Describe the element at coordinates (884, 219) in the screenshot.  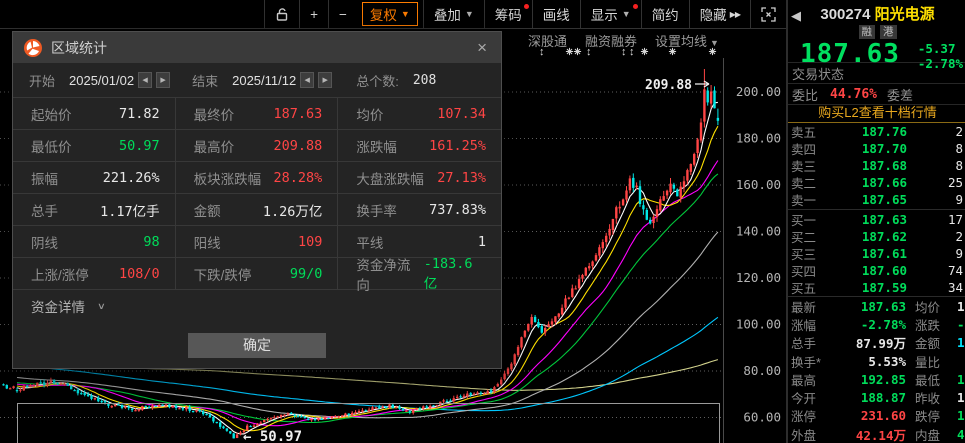
I see `level-price: 187.63` at that location.